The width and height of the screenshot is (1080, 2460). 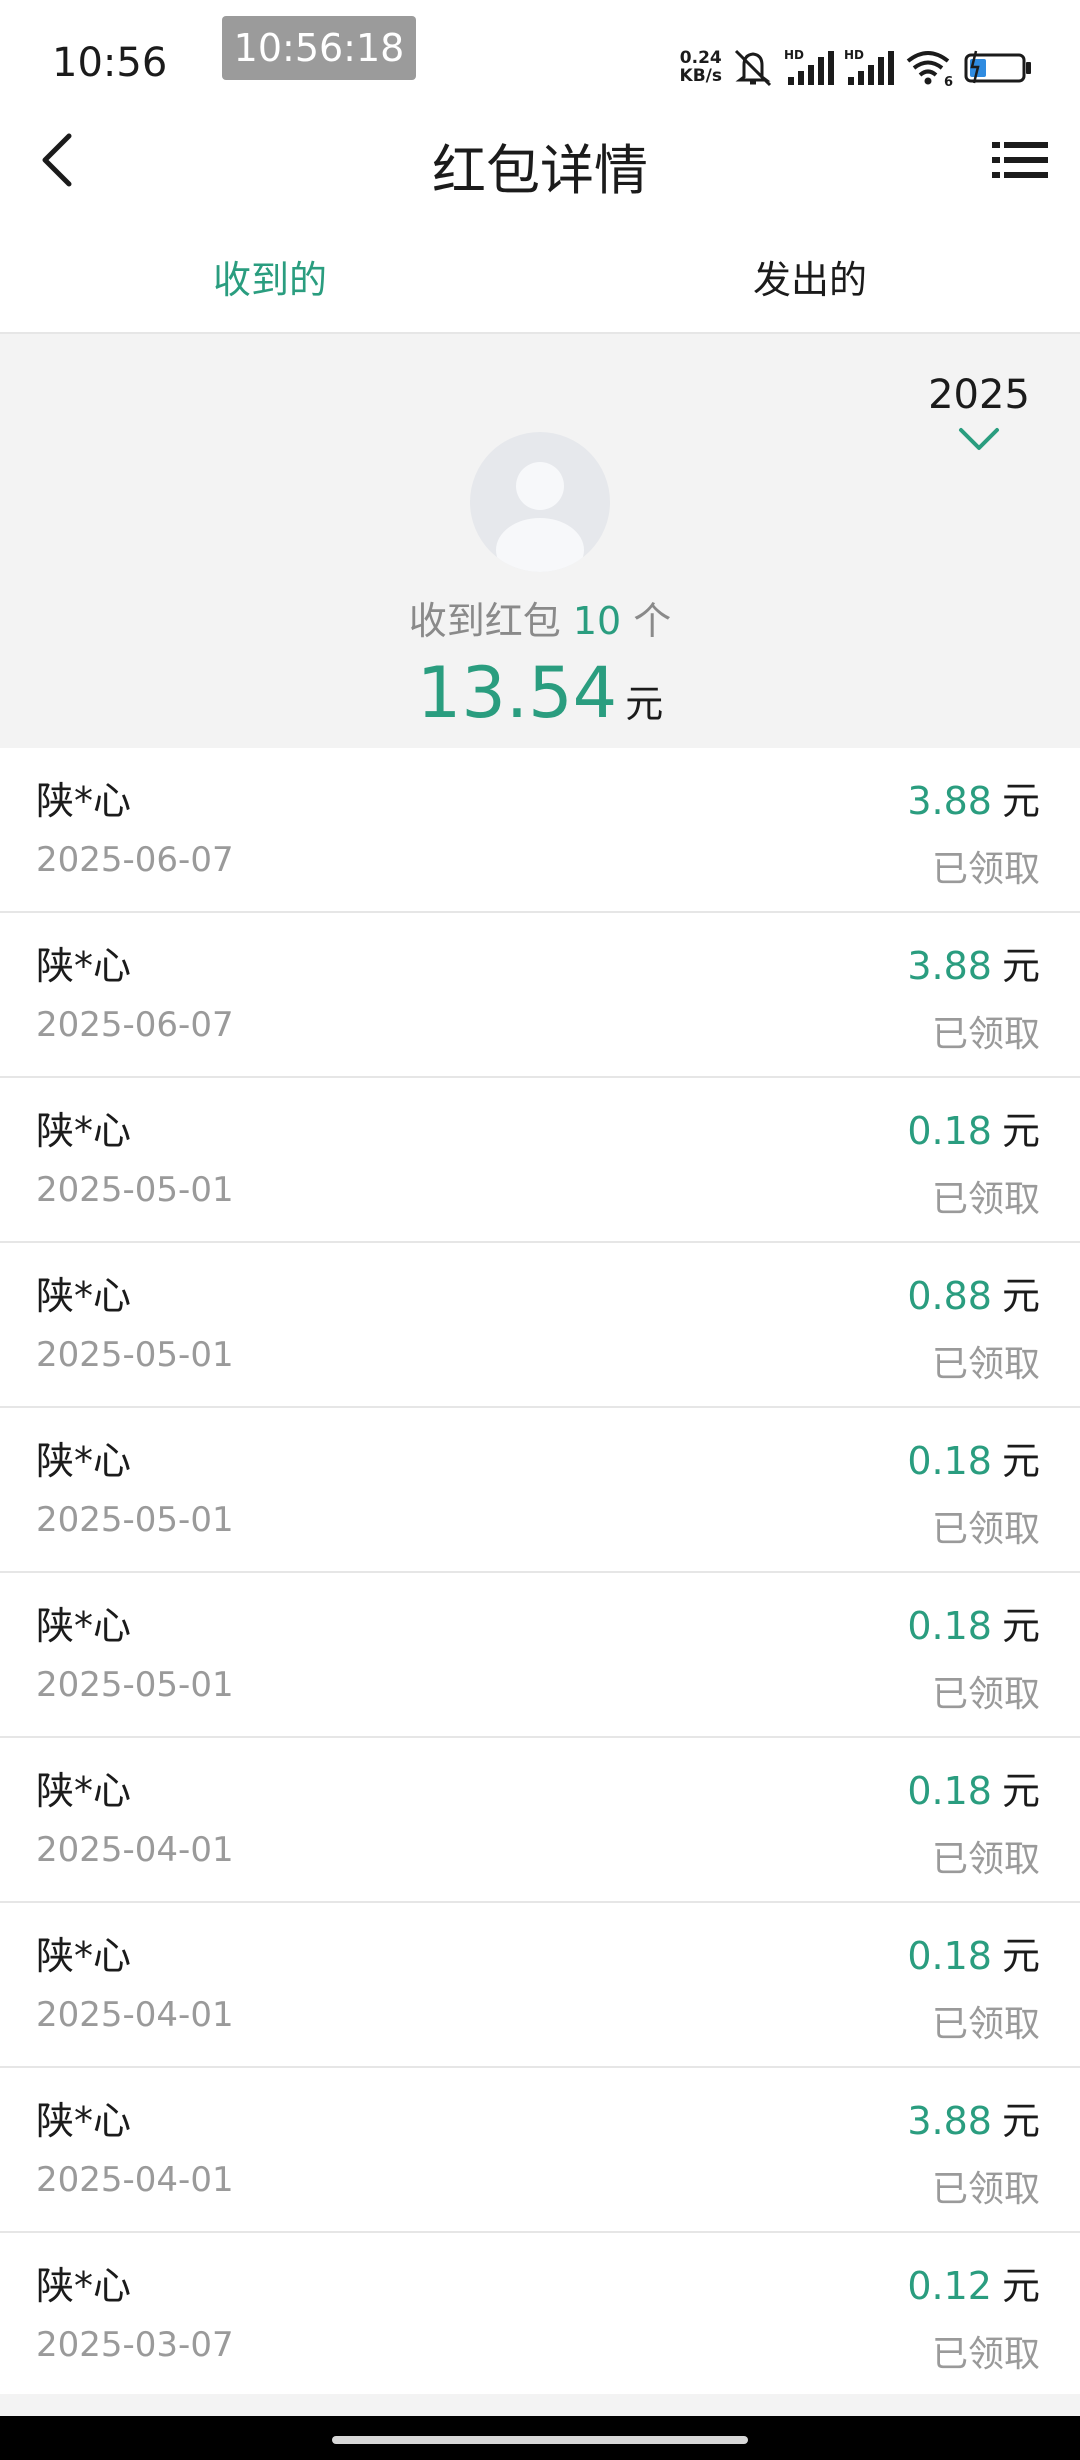 I want to click on status-icons: 0.24 KB/s HD HD 6, so click(x=857, y=67).